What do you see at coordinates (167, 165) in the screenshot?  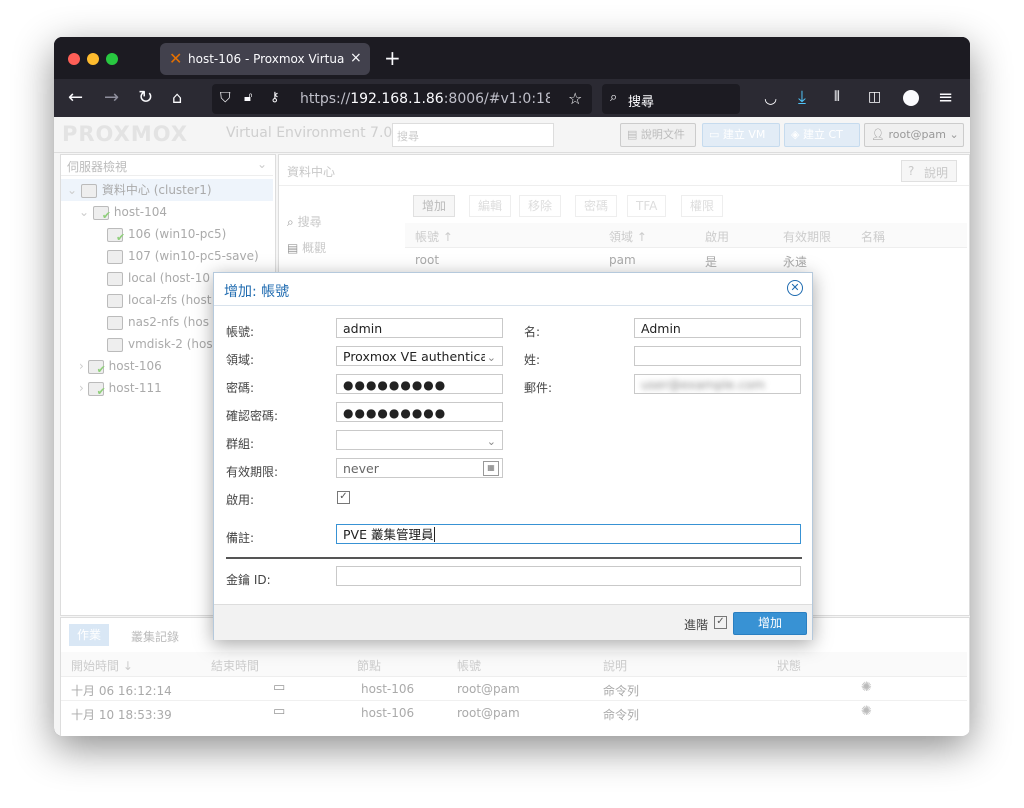 I see `view-selector: 伺服器檢視 ⌄` at bounding box center [167, 165].